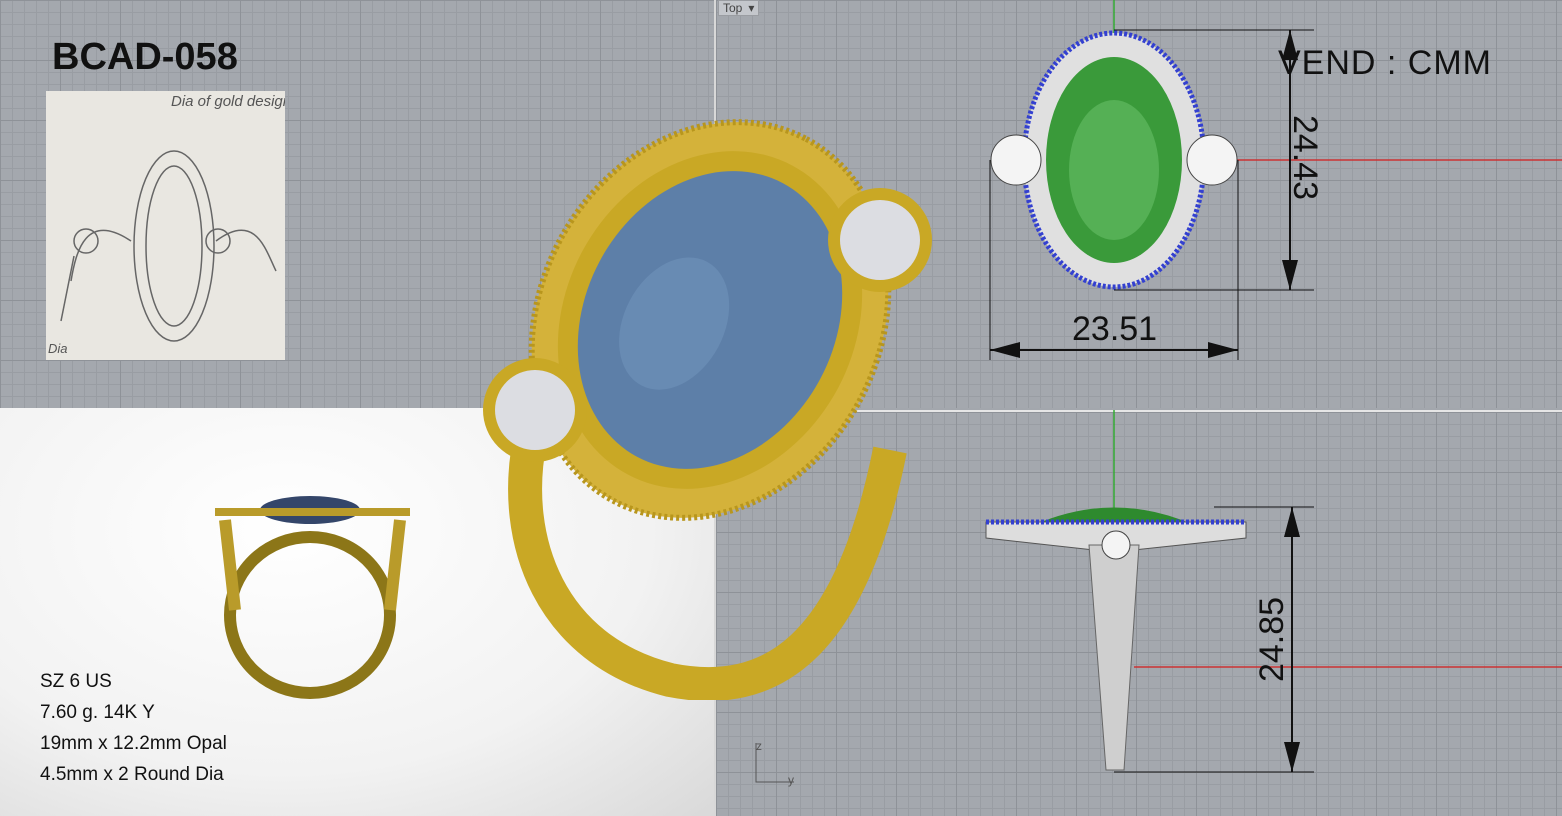 This screenshot has width=1562, height=816. Describe the element at coordinates (312, 597) in the screenshot. I see `ring-front-render` at that location.